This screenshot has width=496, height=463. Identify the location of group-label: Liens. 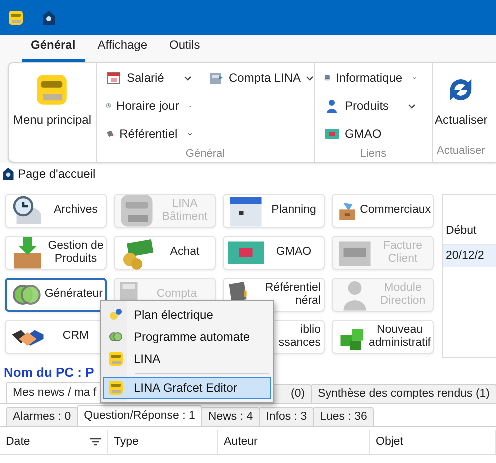
(373, 154).